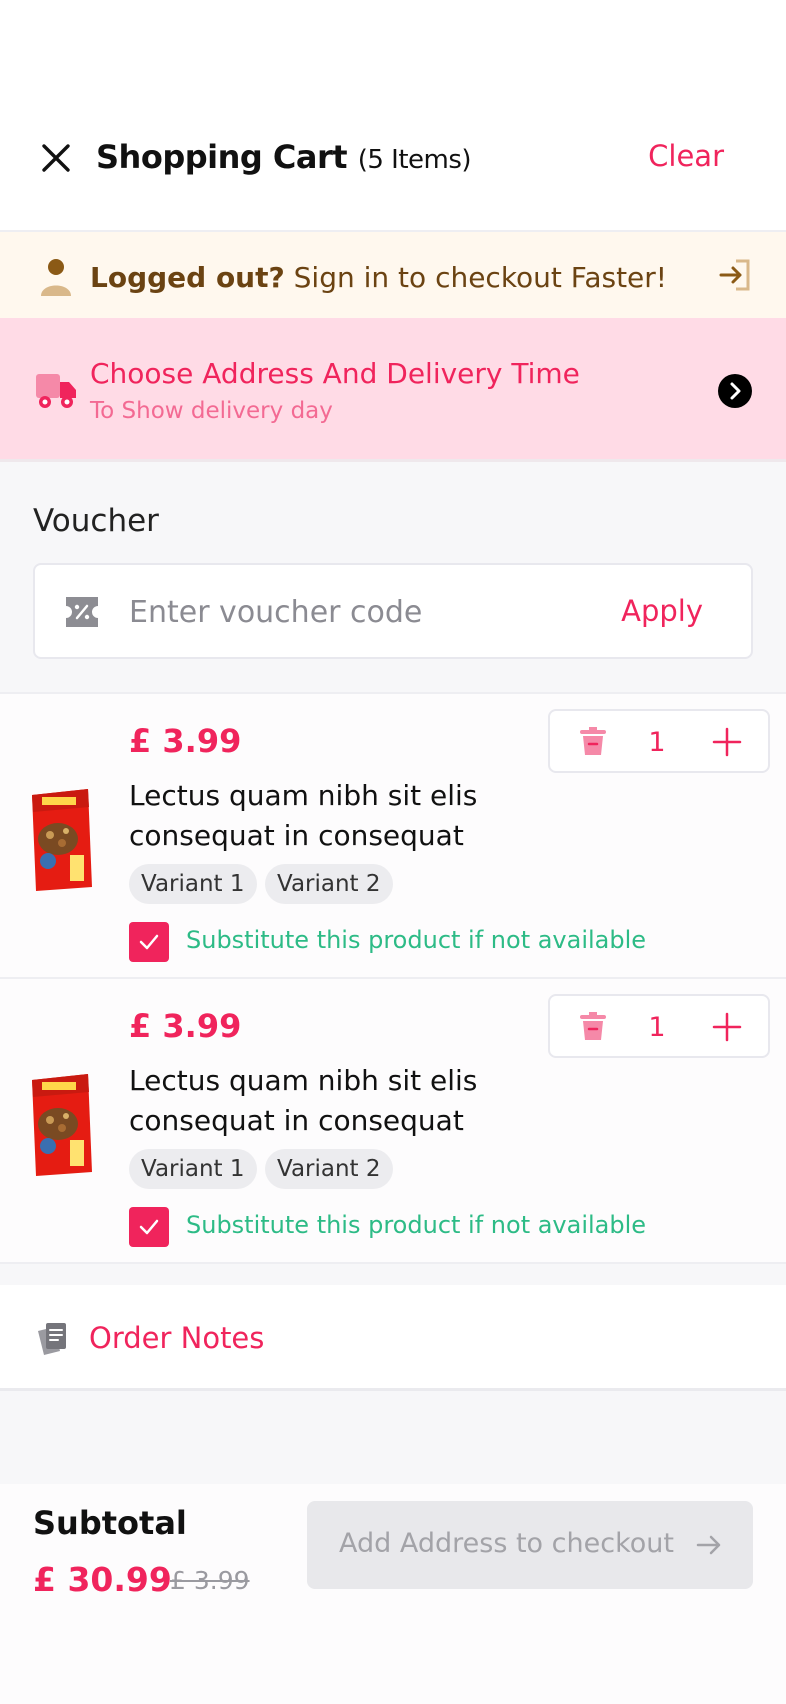  What do you see at coordinates (56, 391) in the screenshot?
I see `truck-icon` at bounding box center [56, 391].